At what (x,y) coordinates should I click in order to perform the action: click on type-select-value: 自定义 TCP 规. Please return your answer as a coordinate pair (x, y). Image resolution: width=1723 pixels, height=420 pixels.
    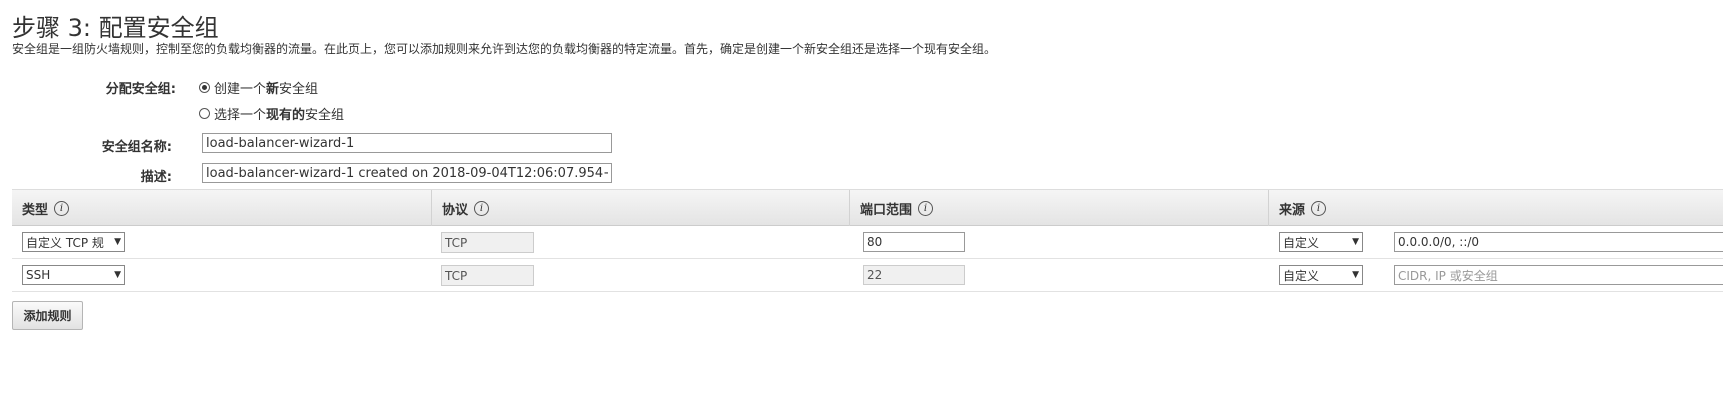
    Looking at the image, I should click on (65, 242).